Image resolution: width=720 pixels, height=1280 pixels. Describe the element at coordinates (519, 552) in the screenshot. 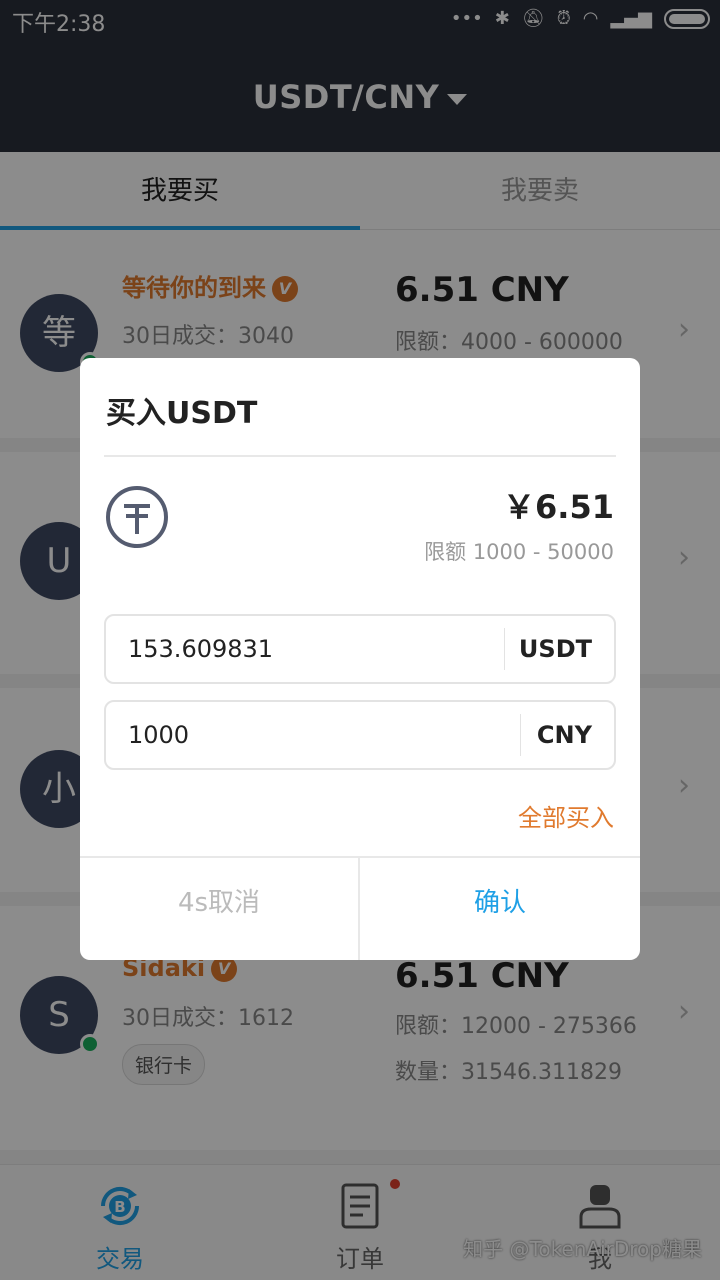

I see `dialog-limit: 限额 1000 - 50000` at that location.